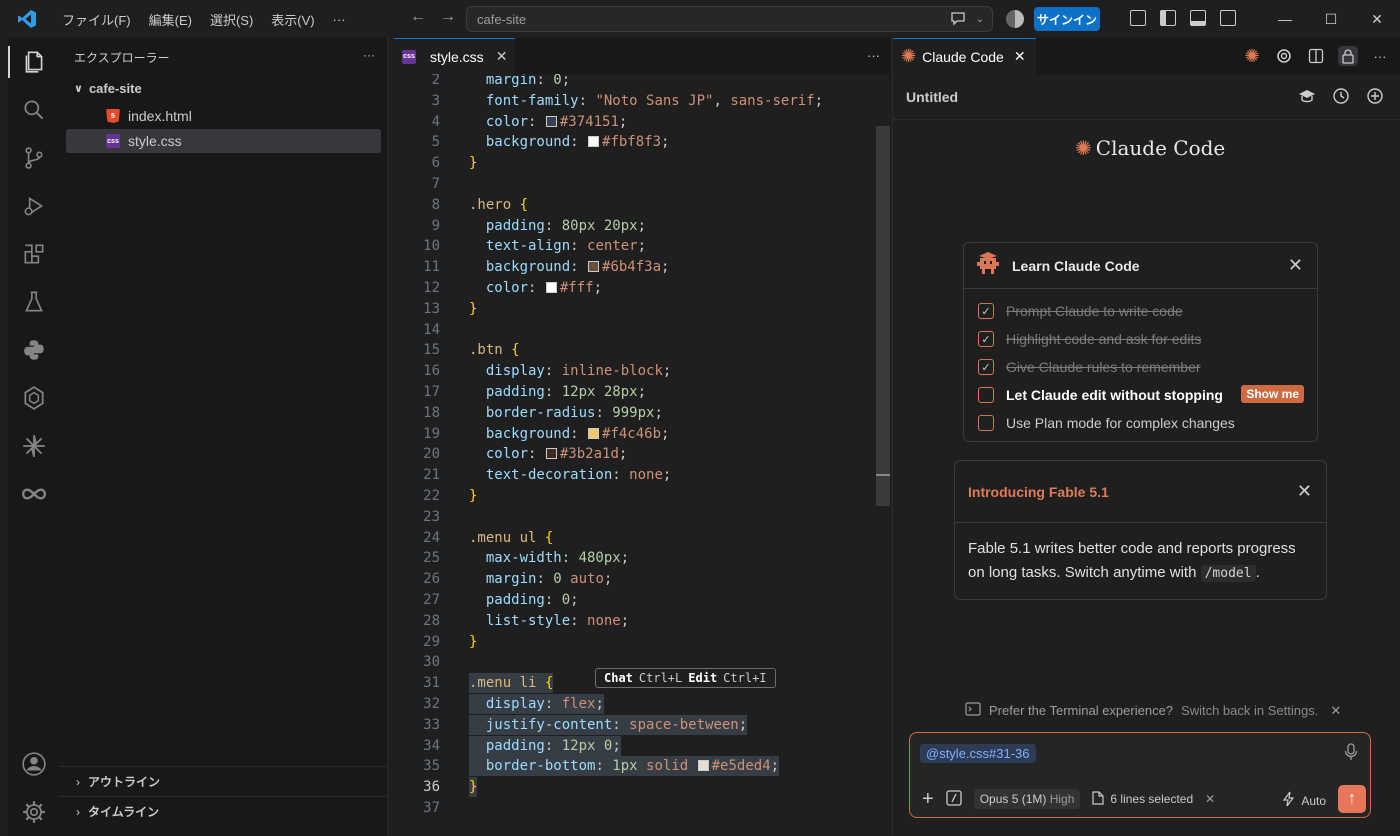  What do you see at coordinates (1284, 56) in the screenshot?
I see `openai-icon` at bounding box center [1284, 56].